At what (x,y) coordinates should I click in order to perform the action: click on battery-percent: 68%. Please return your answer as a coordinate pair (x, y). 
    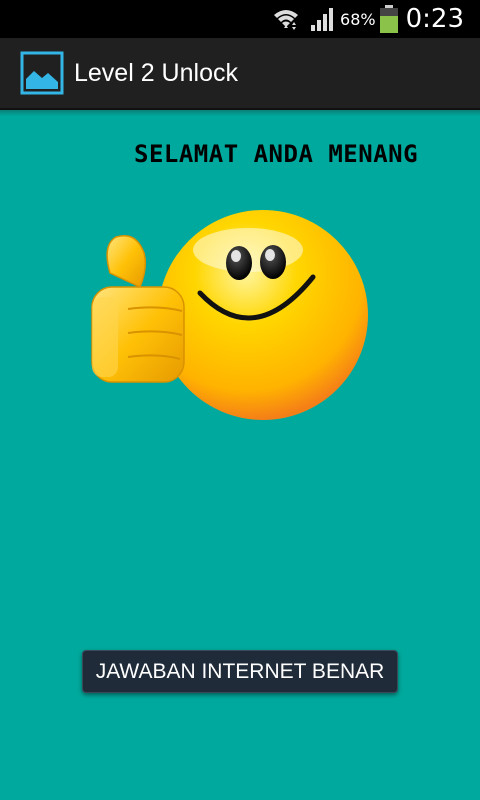
    Looking at the image, I should click on (358, 19).